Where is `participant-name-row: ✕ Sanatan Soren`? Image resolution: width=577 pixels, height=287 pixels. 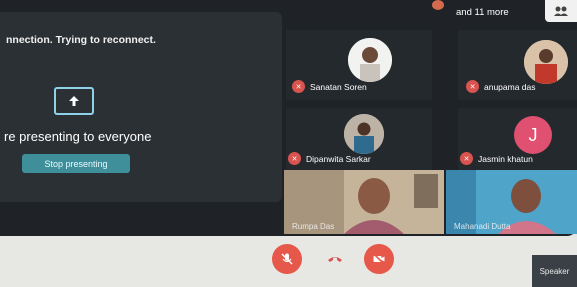
participant-name-row: ✕ Sanatan Soren is located at coordinates (329, 86).